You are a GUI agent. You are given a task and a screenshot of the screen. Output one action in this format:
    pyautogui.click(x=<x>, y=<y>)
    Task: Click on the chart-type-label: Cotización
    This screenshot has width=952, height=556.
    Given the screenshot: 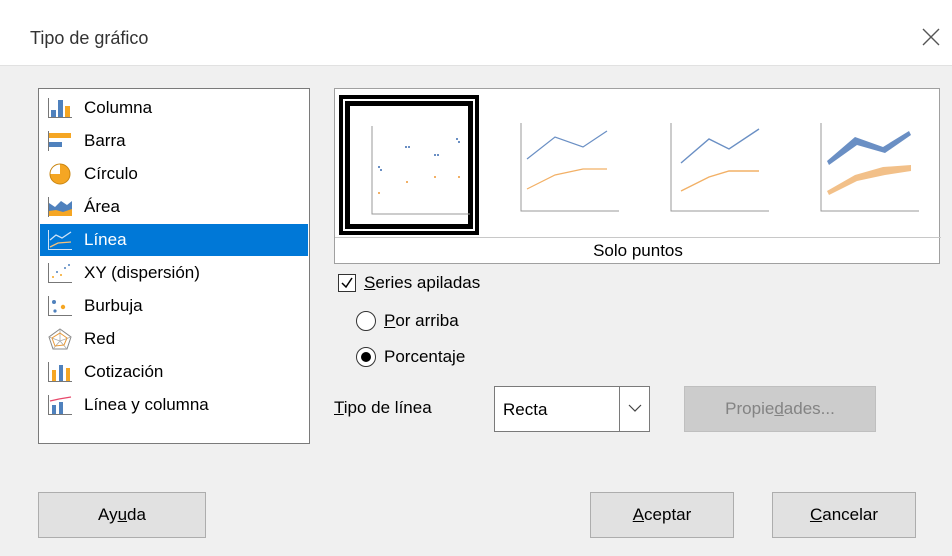 What is the action you would take?
    pyautogui.click(x=124, y=371)
    